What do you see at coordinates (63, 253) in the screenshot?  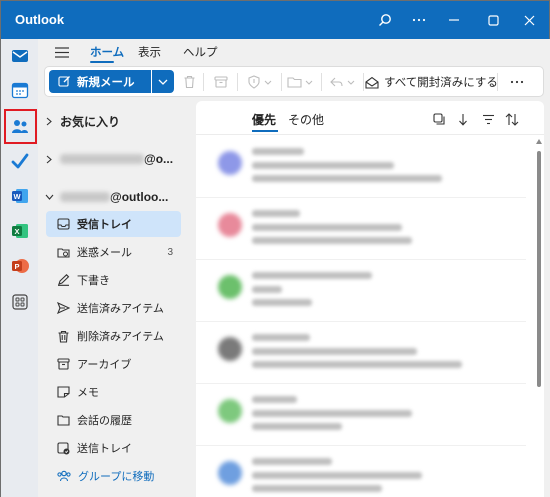 I see `junk-icon` at bounding box center [63, 253].